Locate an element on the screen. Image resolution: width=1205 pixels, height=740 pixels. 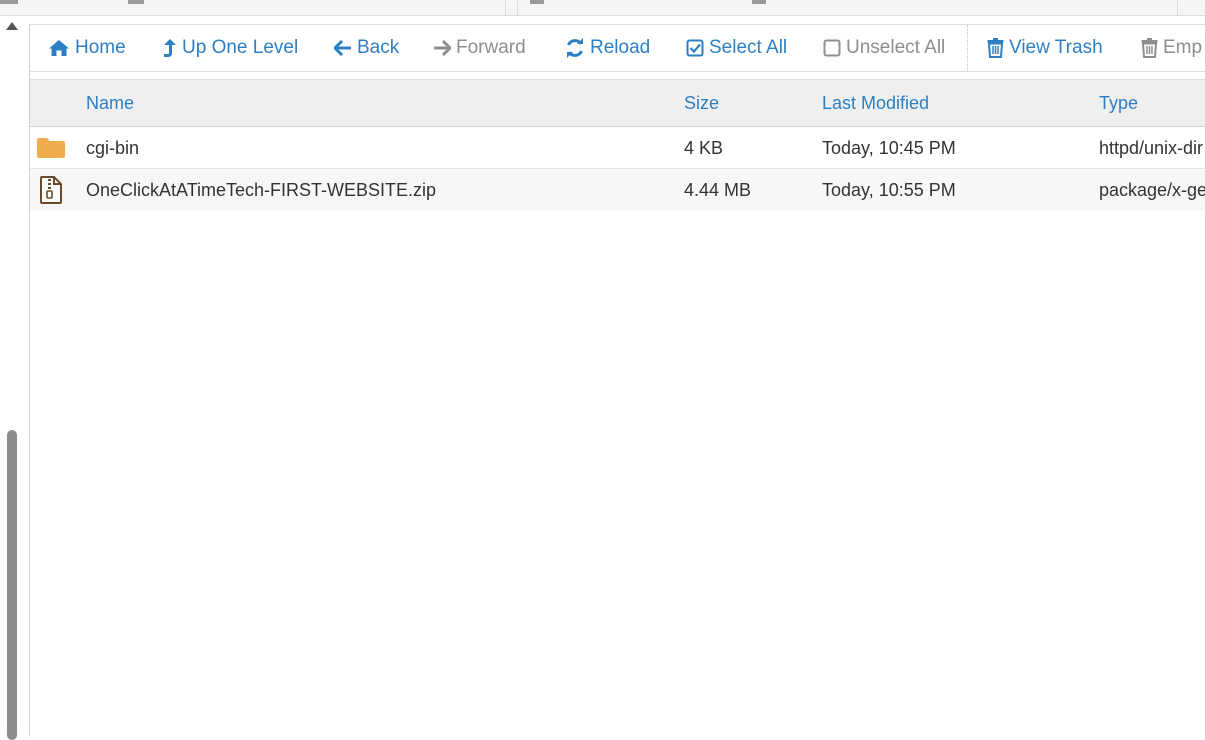
forward-button: Forward is located at coordinates (479, 48).